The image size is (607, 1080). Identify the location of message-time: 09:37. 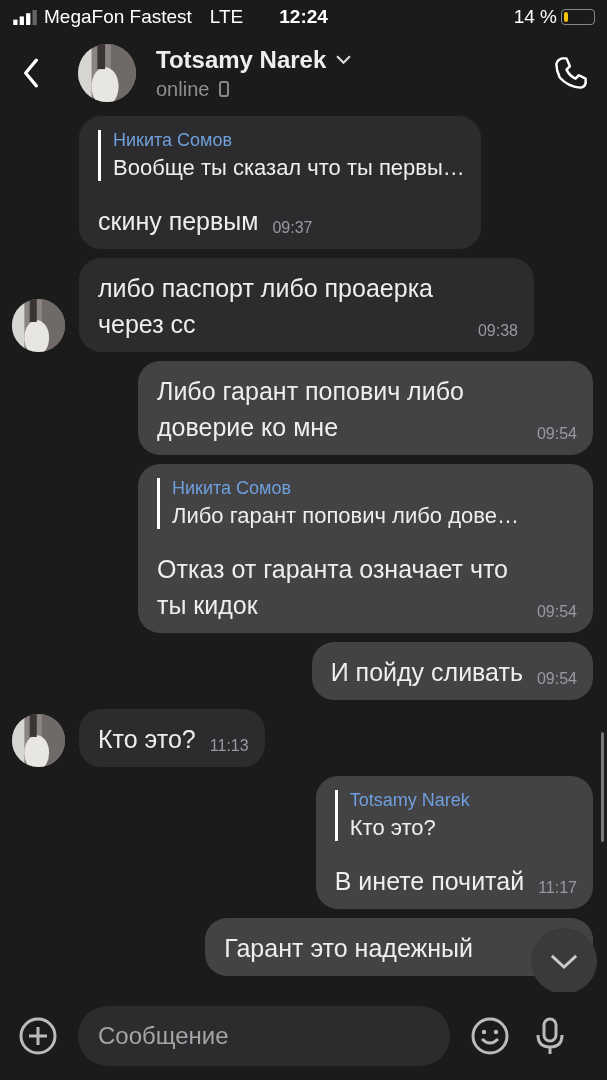
(292, 228).